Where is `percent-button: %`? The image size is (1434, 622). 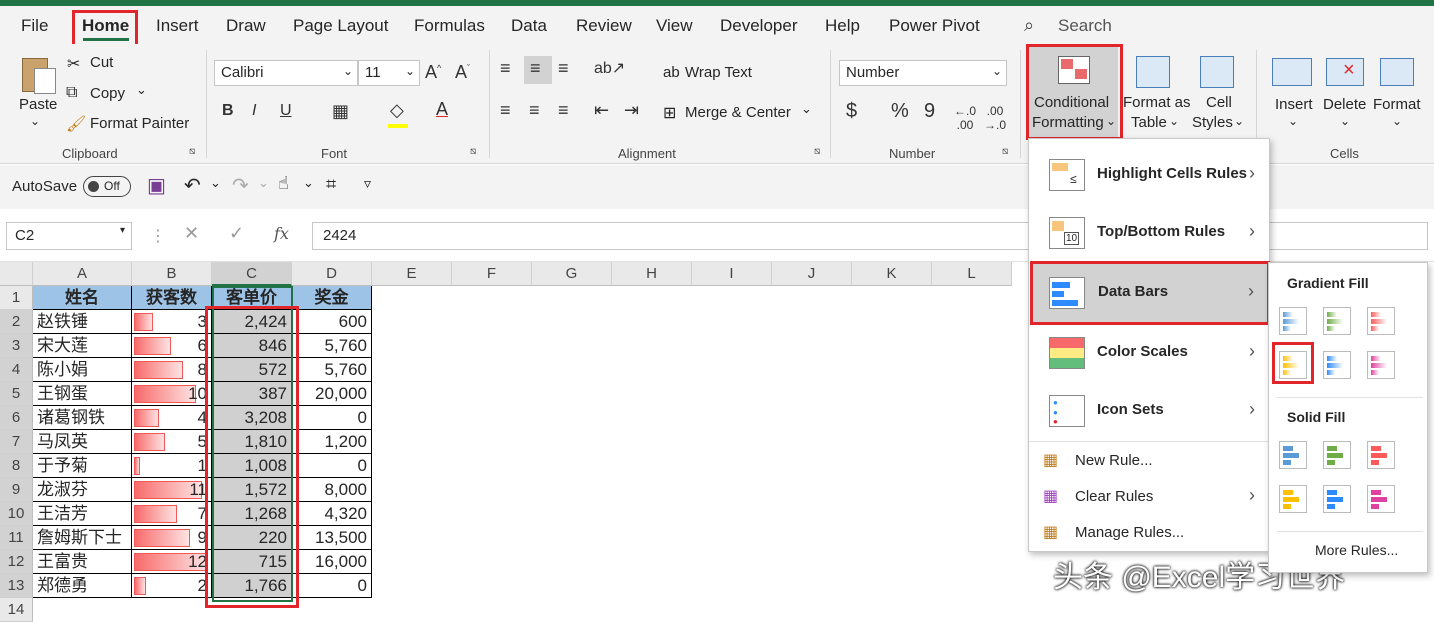
percent-button: % is located at coordinates (900, 111).